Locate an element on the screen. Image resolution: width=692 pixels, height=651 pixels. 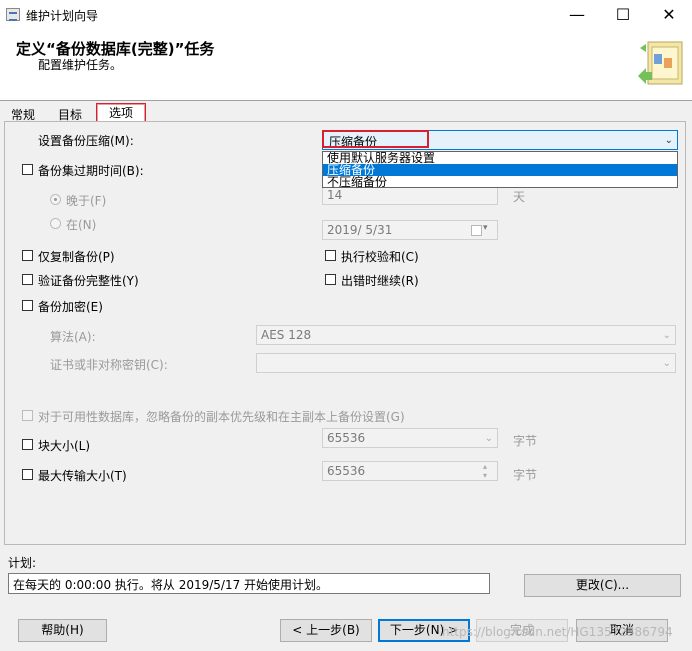
dropdown-option-no-compress: 不压缩备份 is located at coordinates (500, 182).